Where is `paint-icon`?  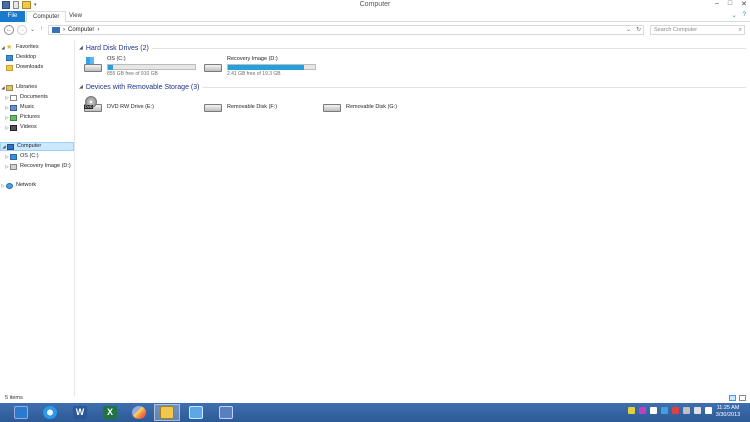
paint-icon is located at coordinates (139, 412).